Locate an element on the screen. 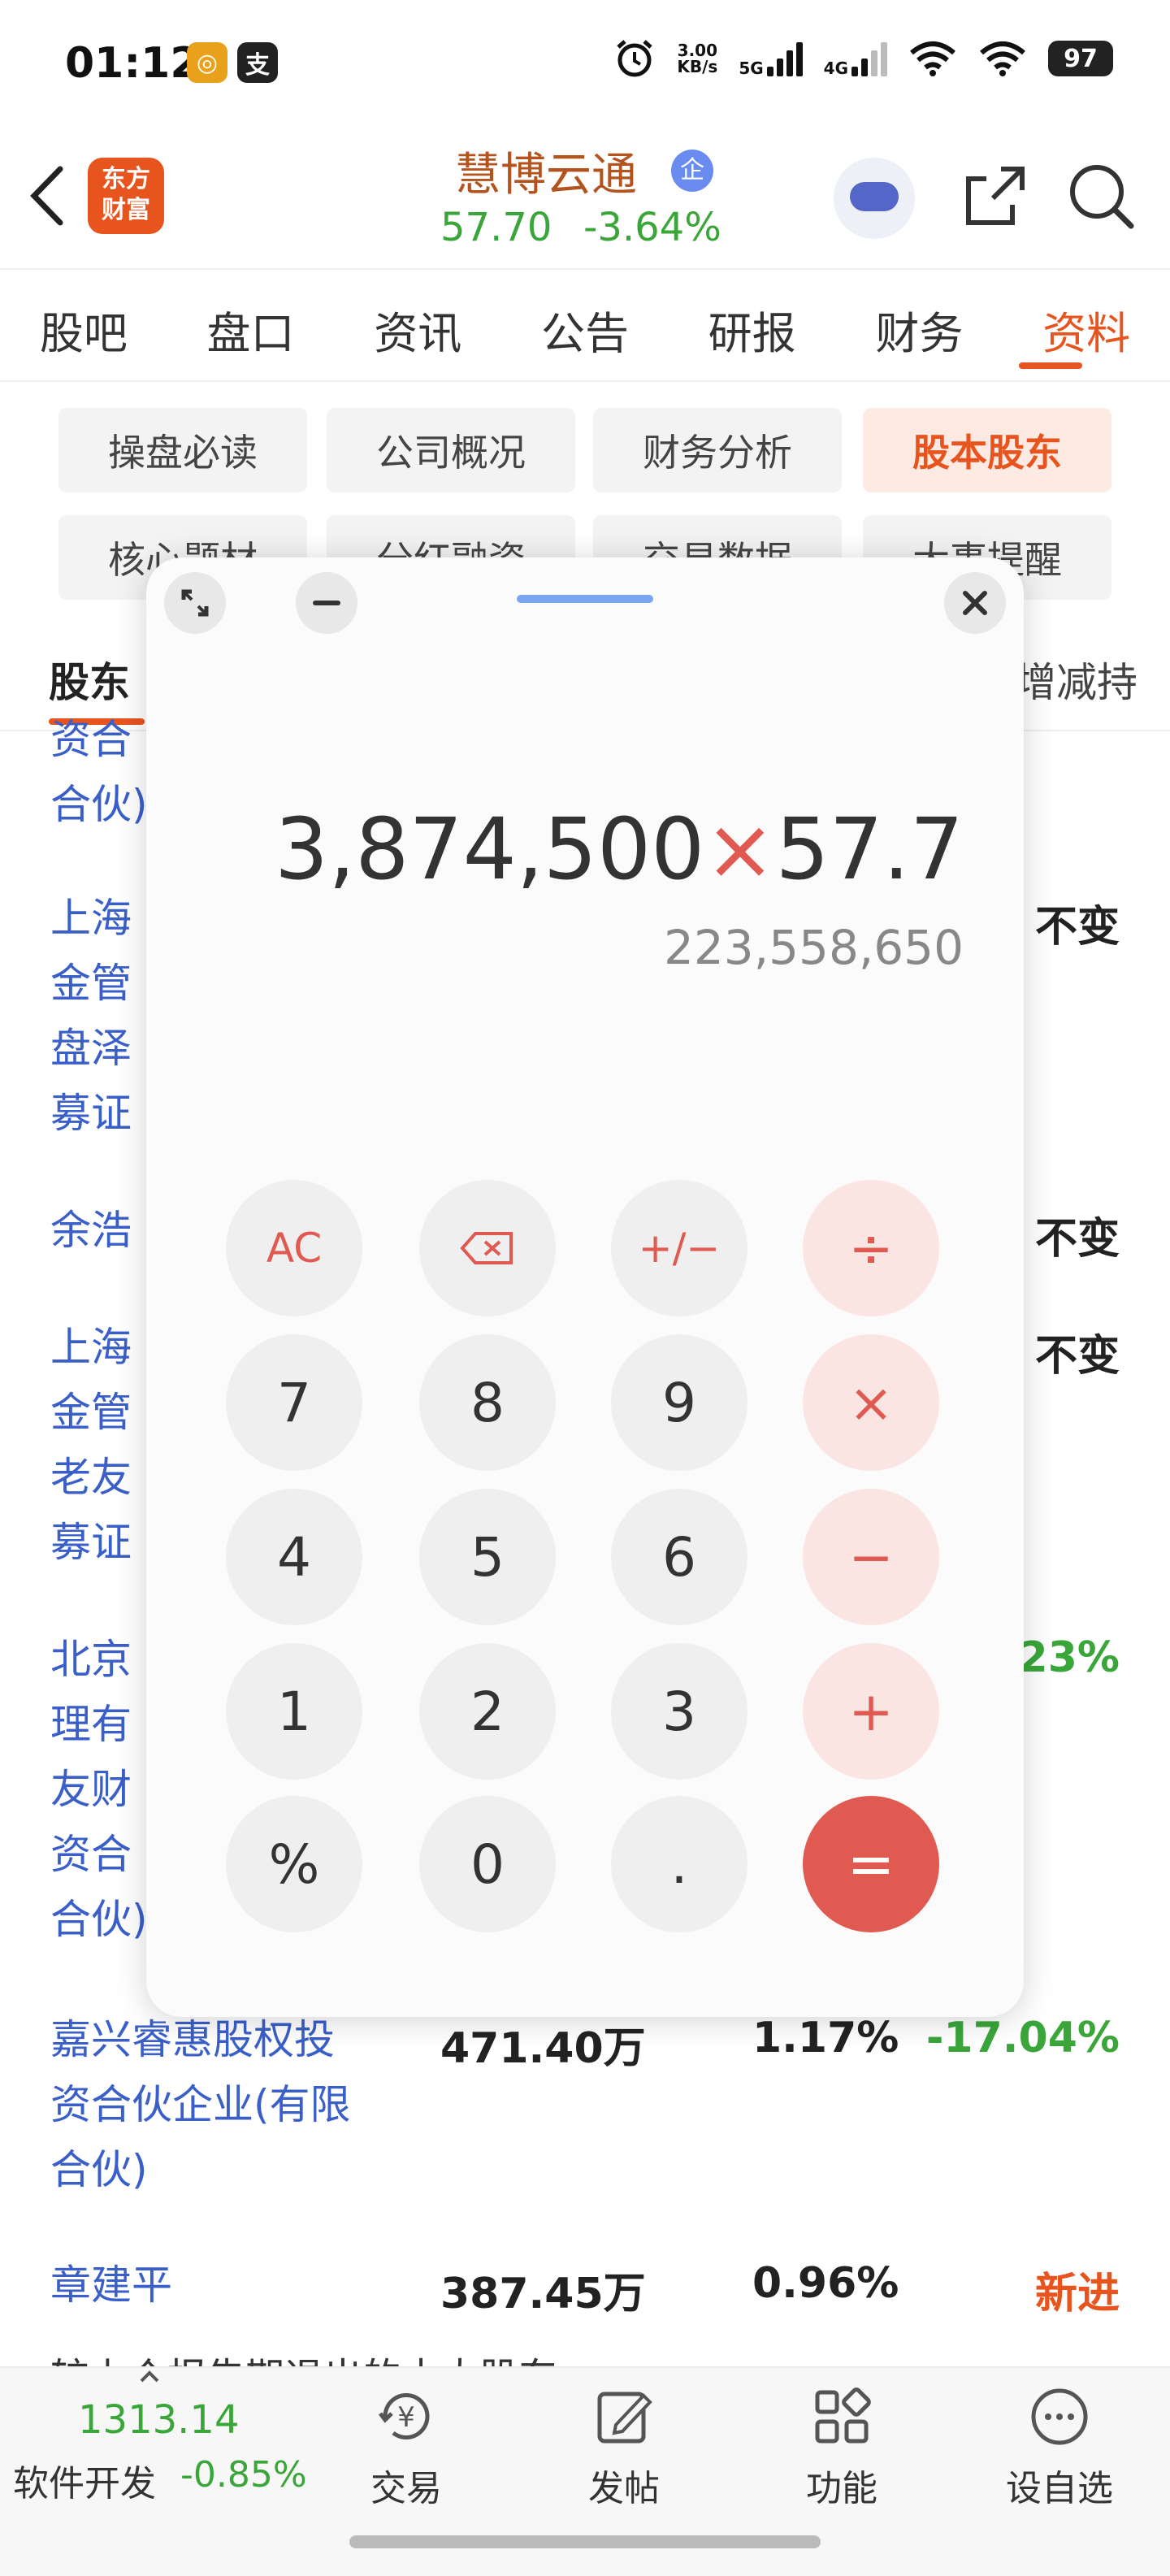 The image size is (1170, 2576). holding-change: 新进 is located at coordinates (1077, 2294).